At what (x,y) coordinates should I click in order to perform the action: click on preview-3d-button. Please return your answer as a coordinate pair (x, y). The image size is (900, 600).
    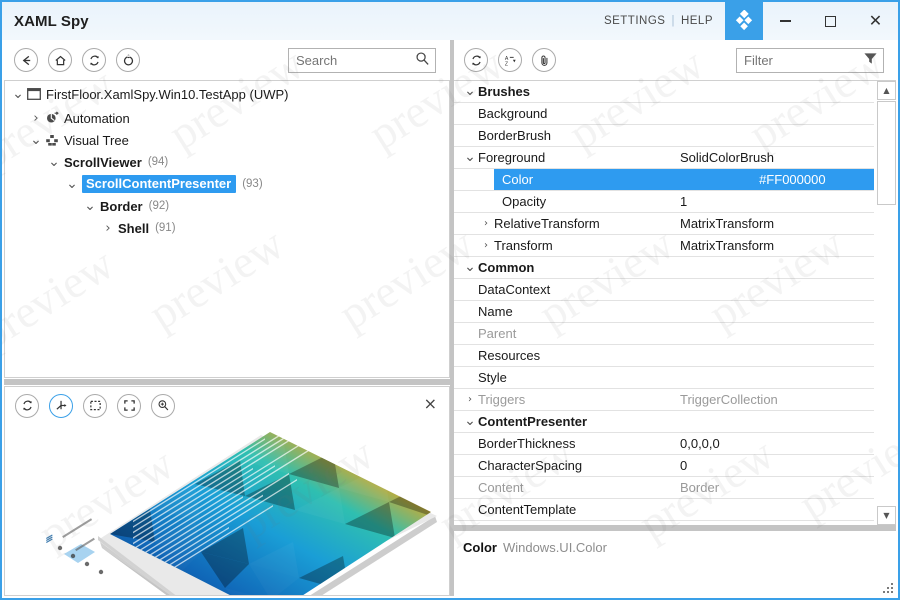
    Looking at the image, I should click on (61, 405).